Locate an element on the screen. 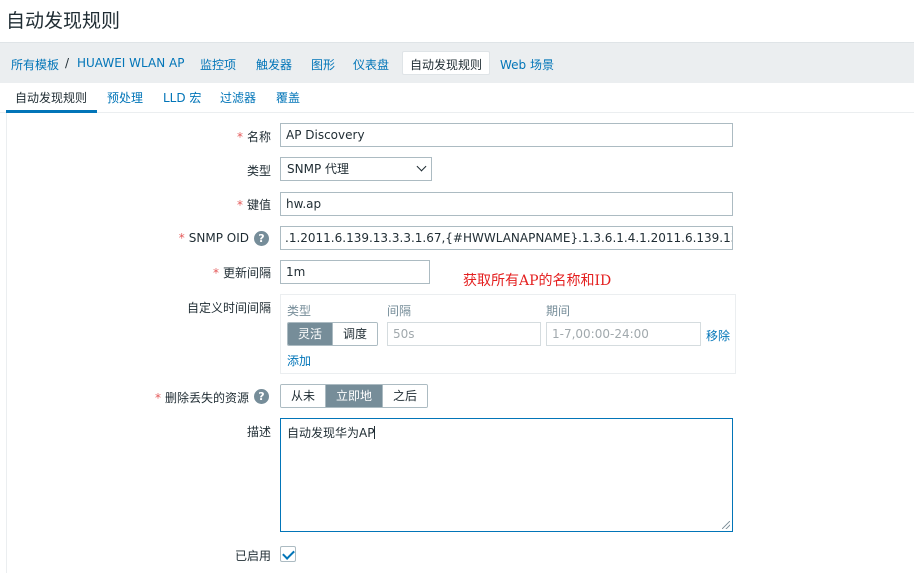 This screenshot has width=914, height=573. tab-discovery-rule: 自动发现规则 is located at coordinates (51, 97).